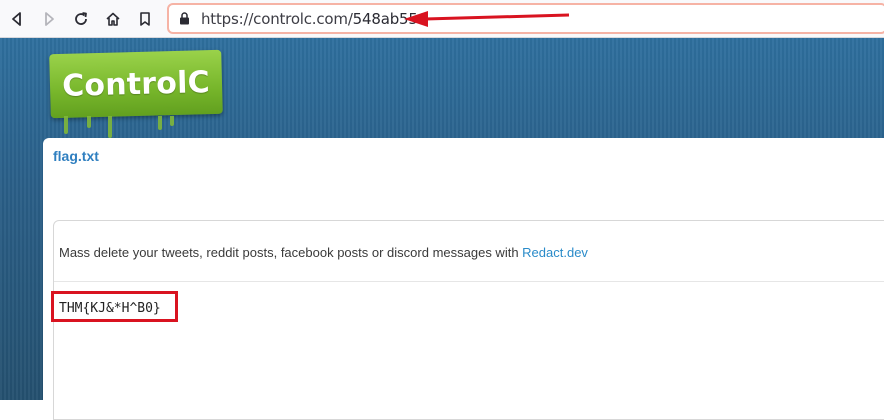 This screenshot has width=884, height=420. I want to click on site-logo: ControlC, so click(136, 84).